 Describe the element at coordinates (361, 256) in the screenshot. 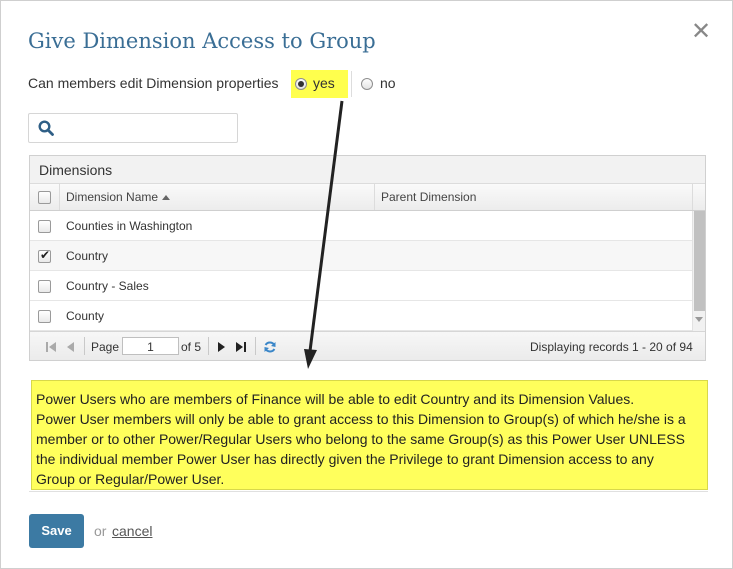

I see `table-row: Country` at that location.